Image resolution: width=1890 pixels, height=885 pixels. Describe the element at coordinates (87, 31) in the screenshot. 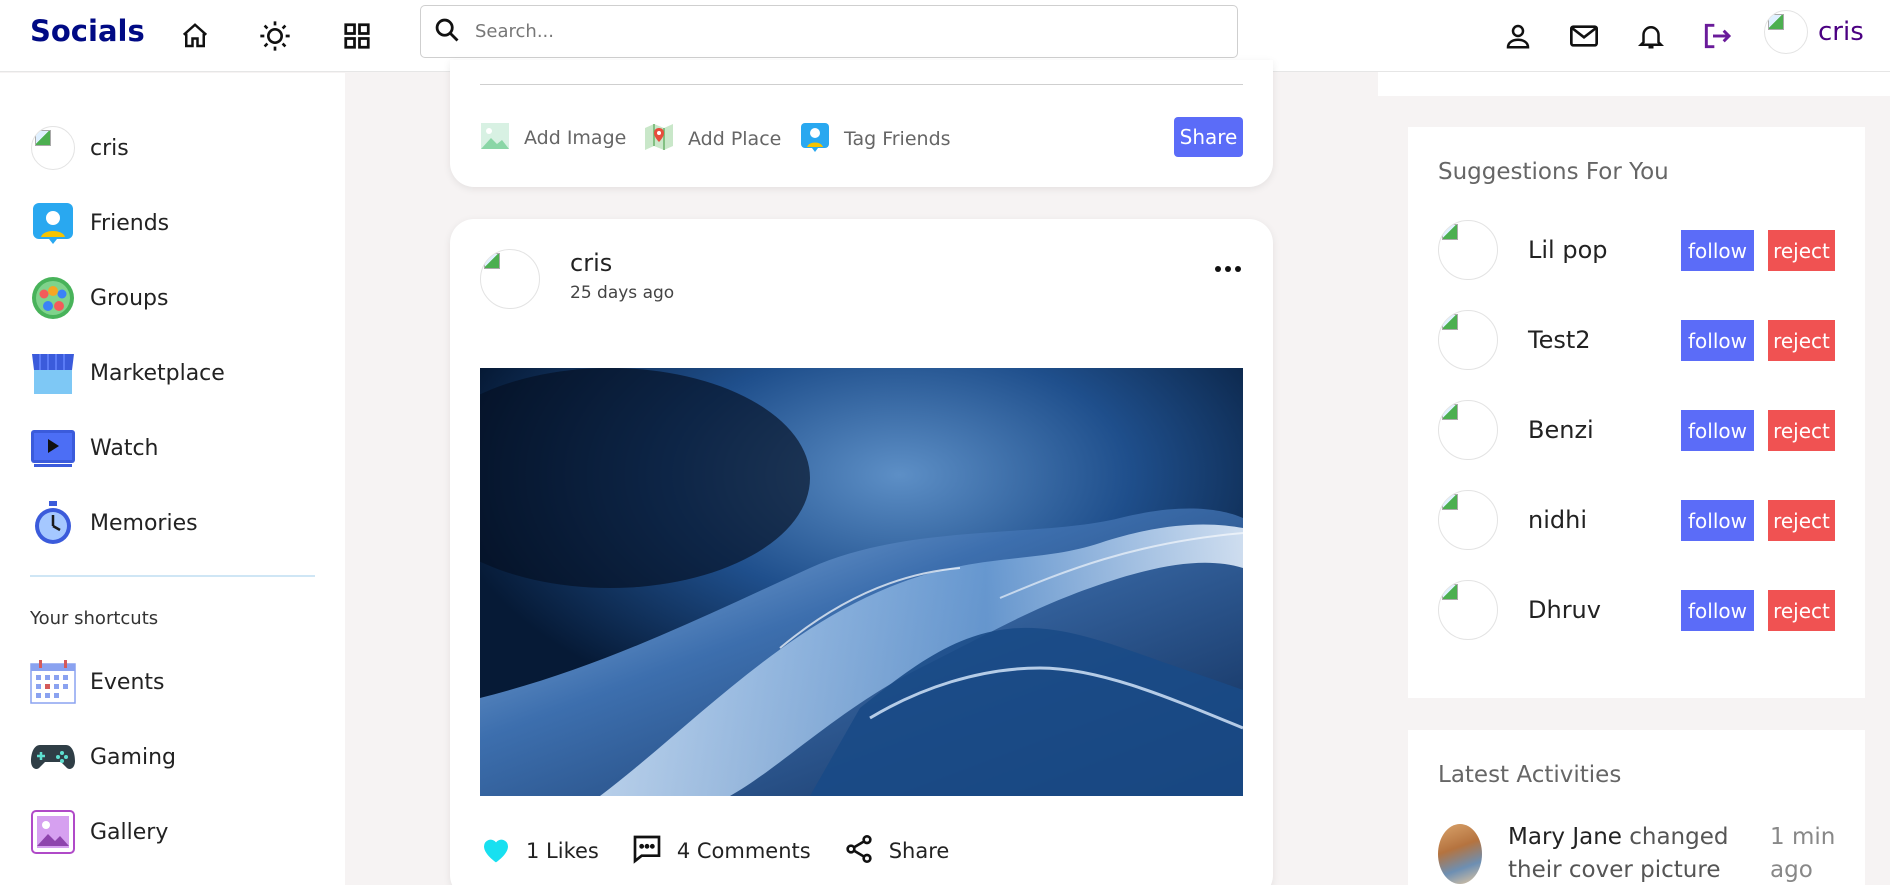

I see `app-logo: Socials` at that location.